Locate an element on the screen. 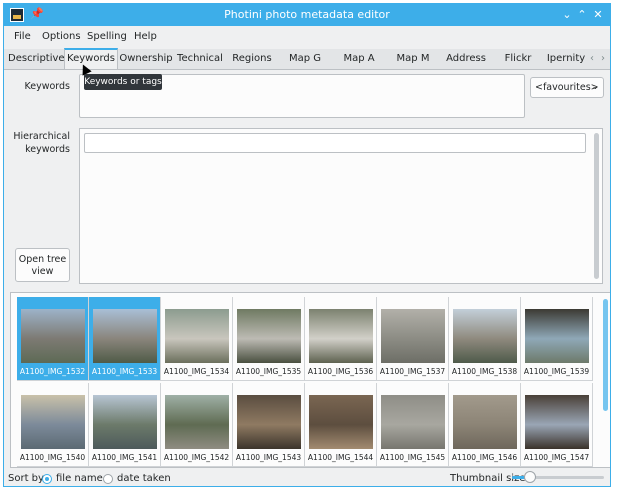 The image size is (618, 494). thumbnail-item: A1100_IMG_1547 is located at coordinates (557, 425).